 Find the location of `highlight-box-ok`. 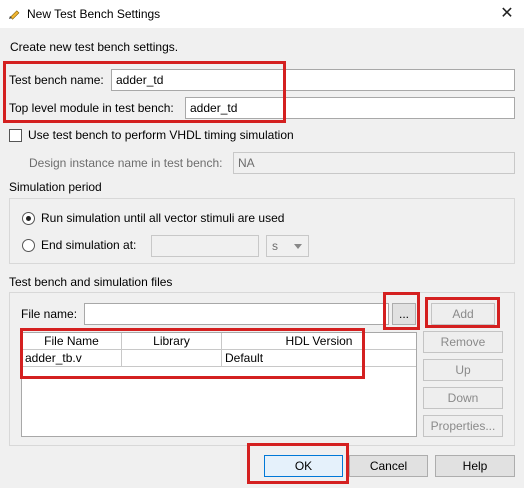

highlight-box-ok is located at coordinates (298, 463).